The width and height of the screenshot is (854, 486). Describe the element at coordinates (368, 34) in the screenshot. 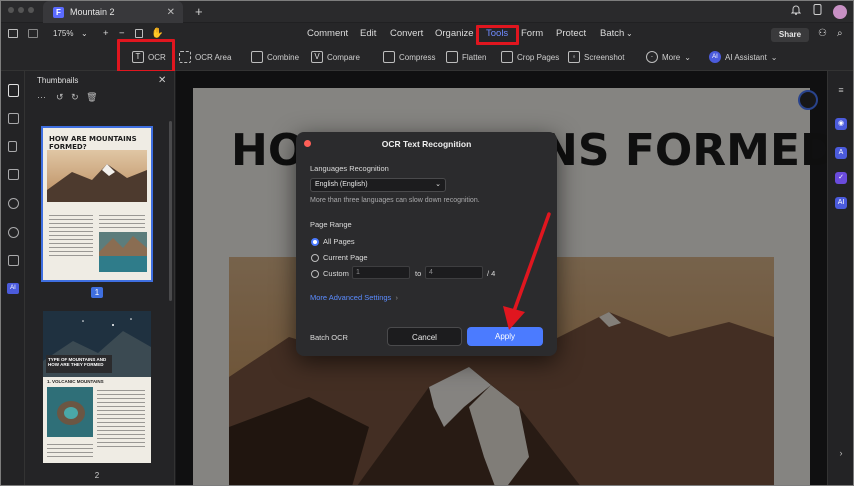

I see `menu-edit: Edit` at that location.